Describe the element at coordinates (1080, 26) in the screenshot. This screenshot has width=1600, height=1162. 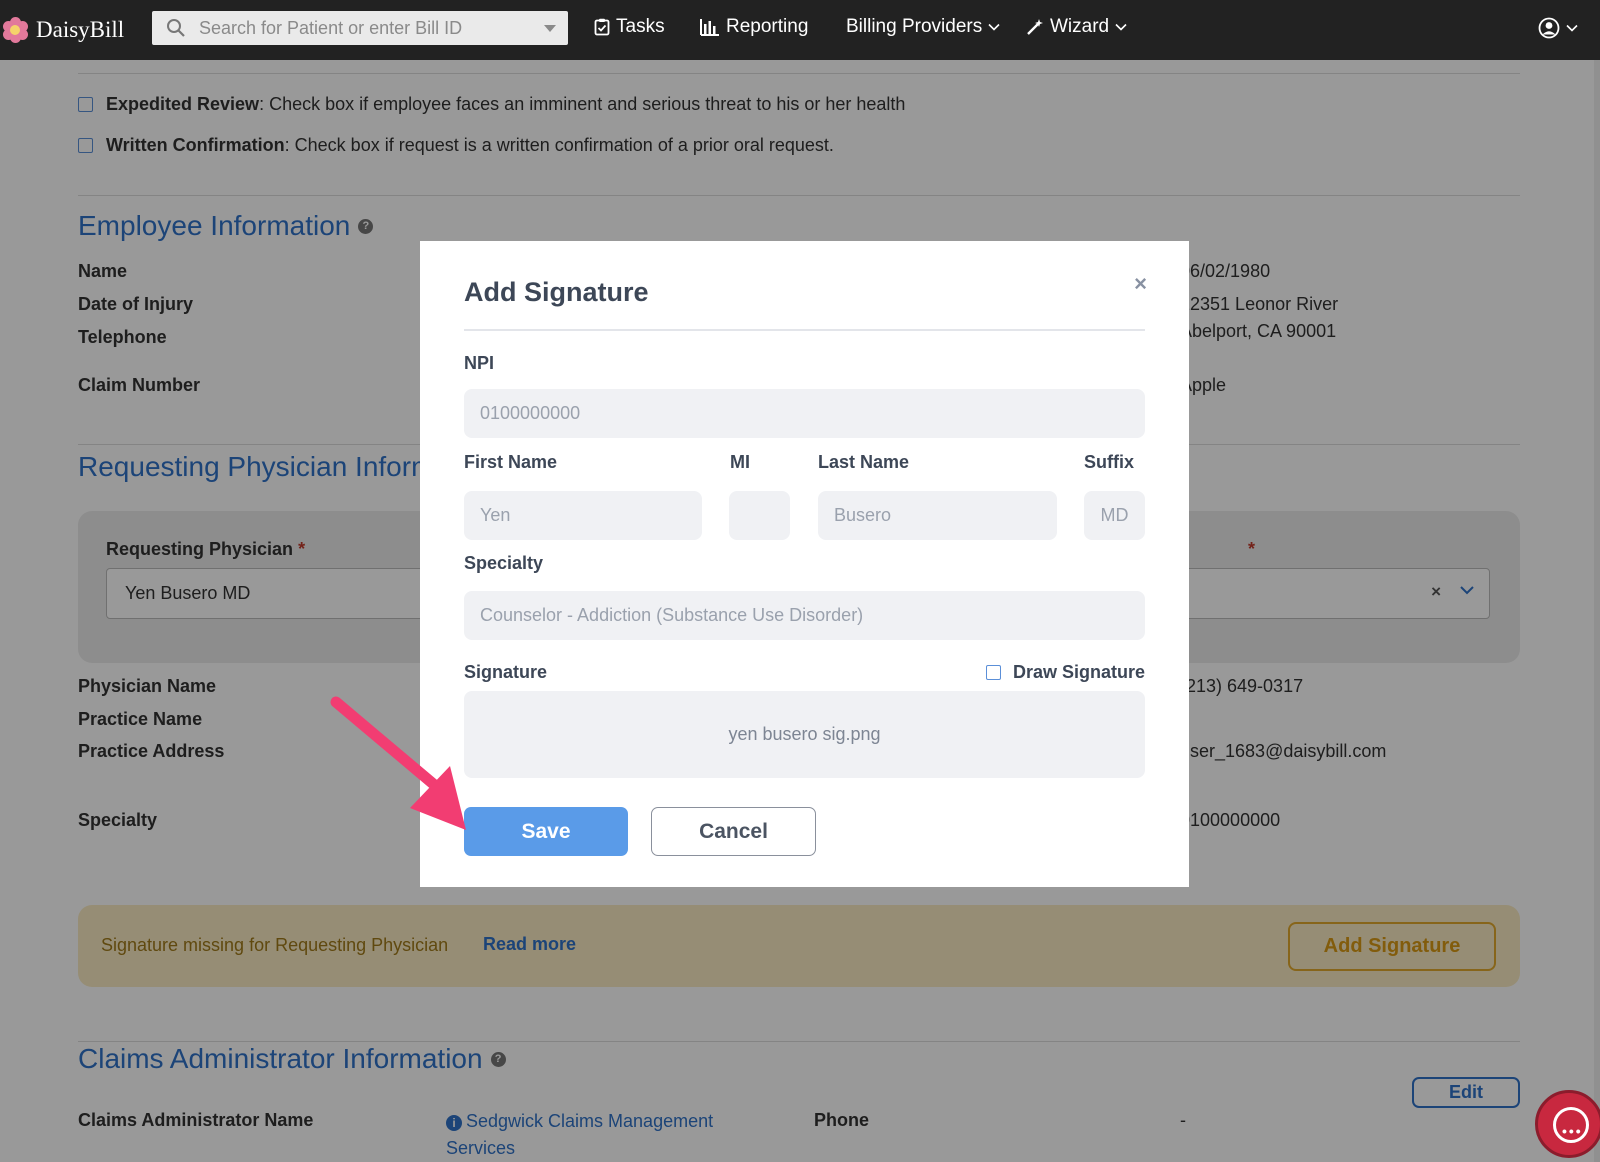
I see `nav-wizard-label: Wizard` at that location.